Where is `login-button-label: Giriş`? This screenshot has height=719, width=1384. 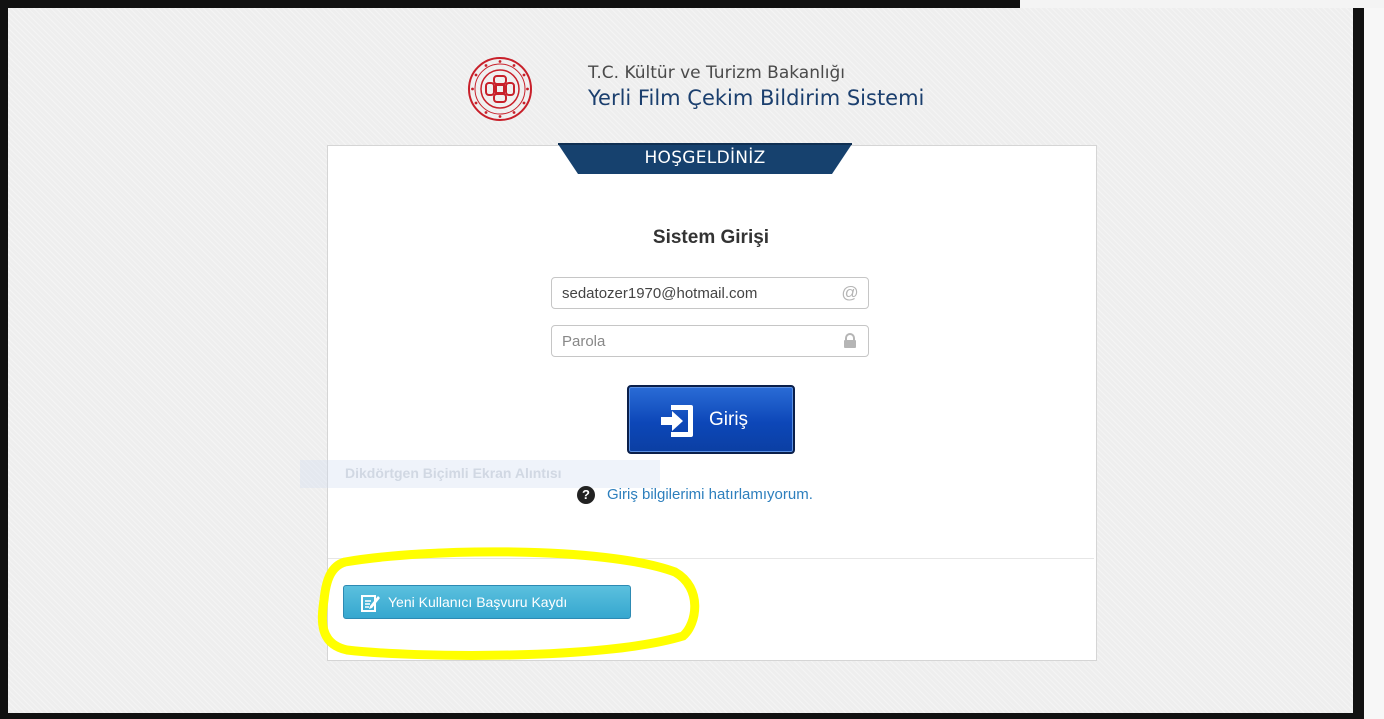
login-button-label: Giriş is located at coordinates (729, 419).